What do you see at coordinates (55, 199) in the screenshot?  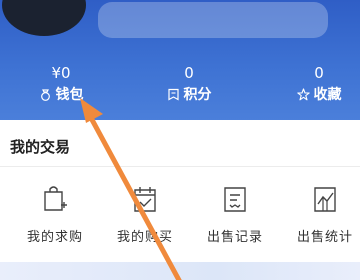 I see `shopping-bag-add-icon` at bounding box center [55, 199].